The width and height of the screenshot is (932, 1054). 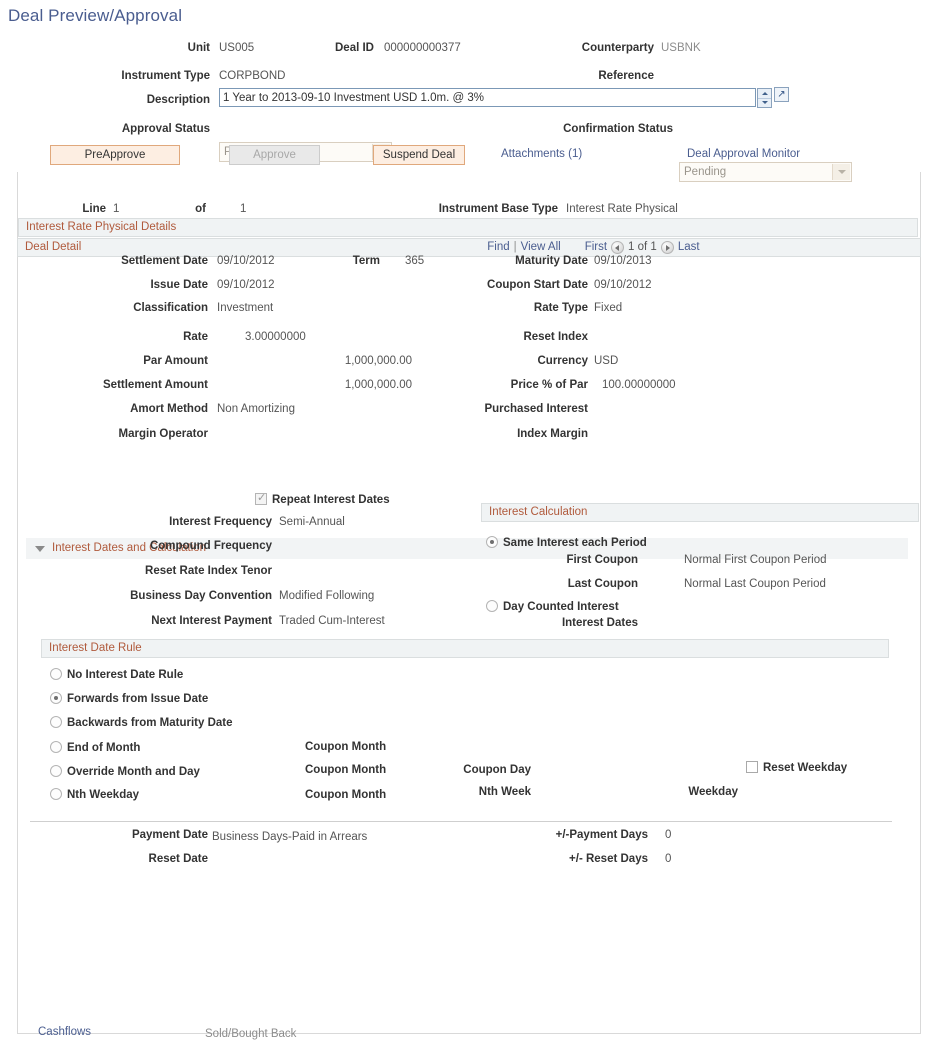 What do you see at coordinates (626, 76) in the screenshot?
I see `reference-label: Reference` at bounding box center [626, 76].